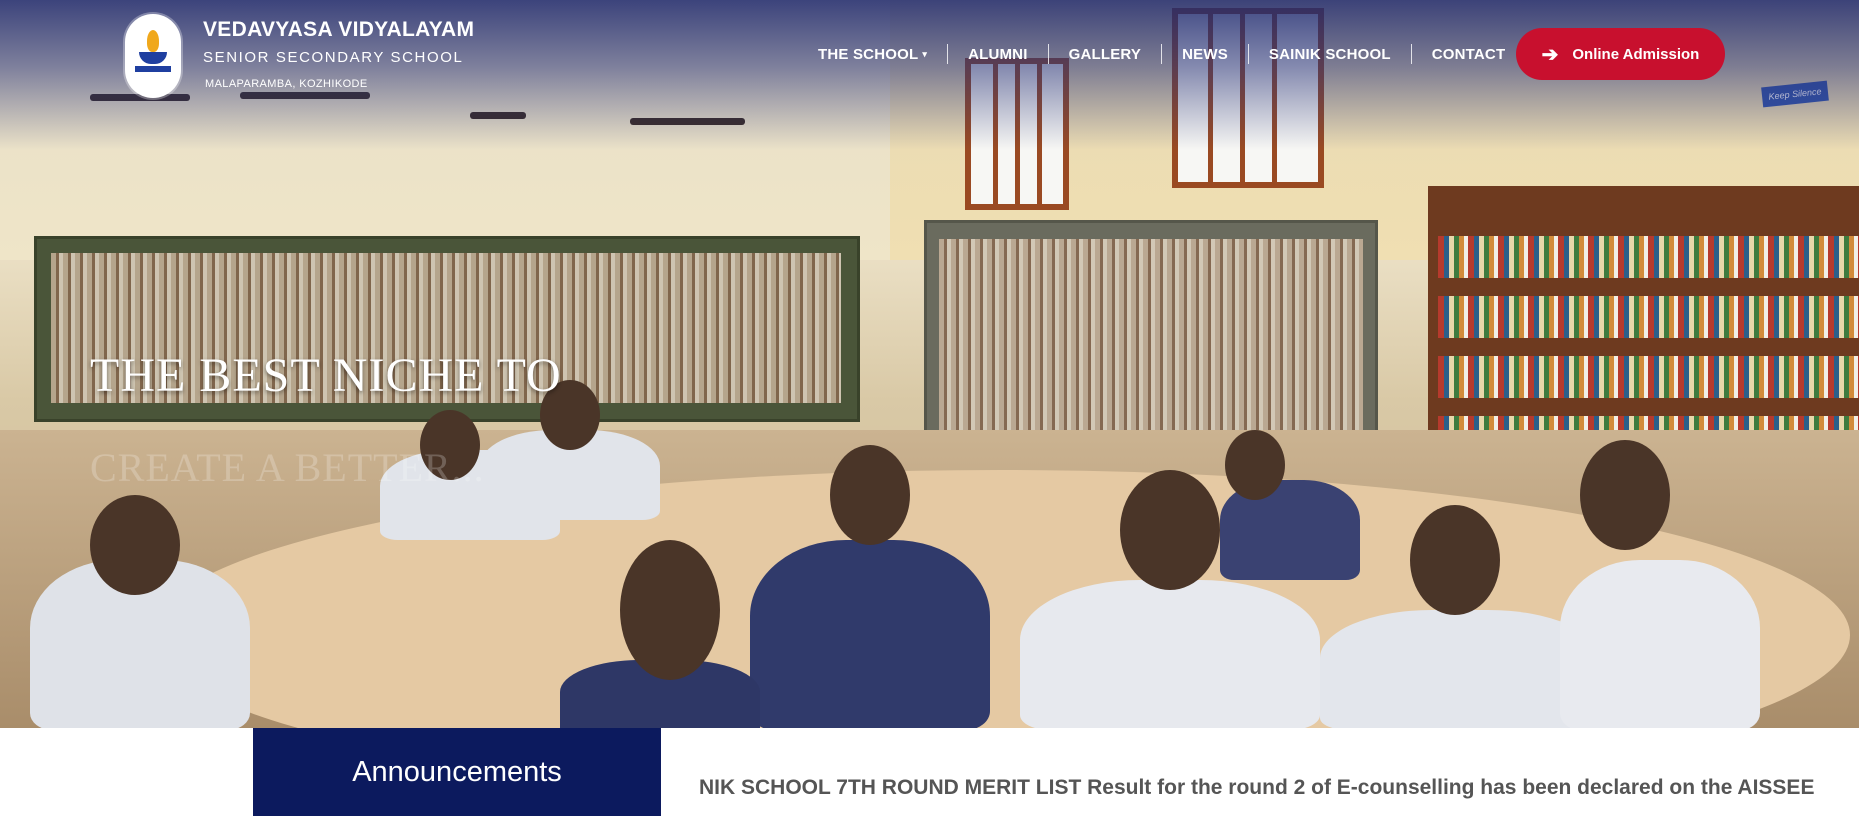 This screenshot has height=816, width=1859. What do you see at coordinates (11, 759) in the screenshot?
I see `slider-prev-icon: ‹` at bounding box center [11, 759].